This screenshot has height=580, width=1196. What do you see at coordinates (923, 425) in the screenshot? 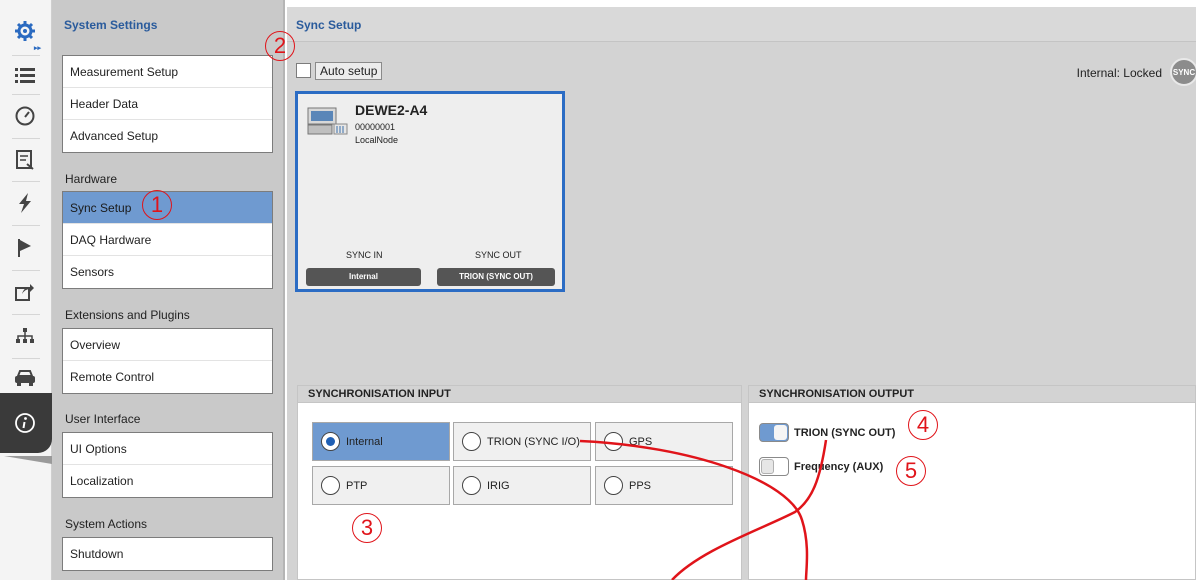
I see `annotation-4: 4` at bounding box center [923, 425].